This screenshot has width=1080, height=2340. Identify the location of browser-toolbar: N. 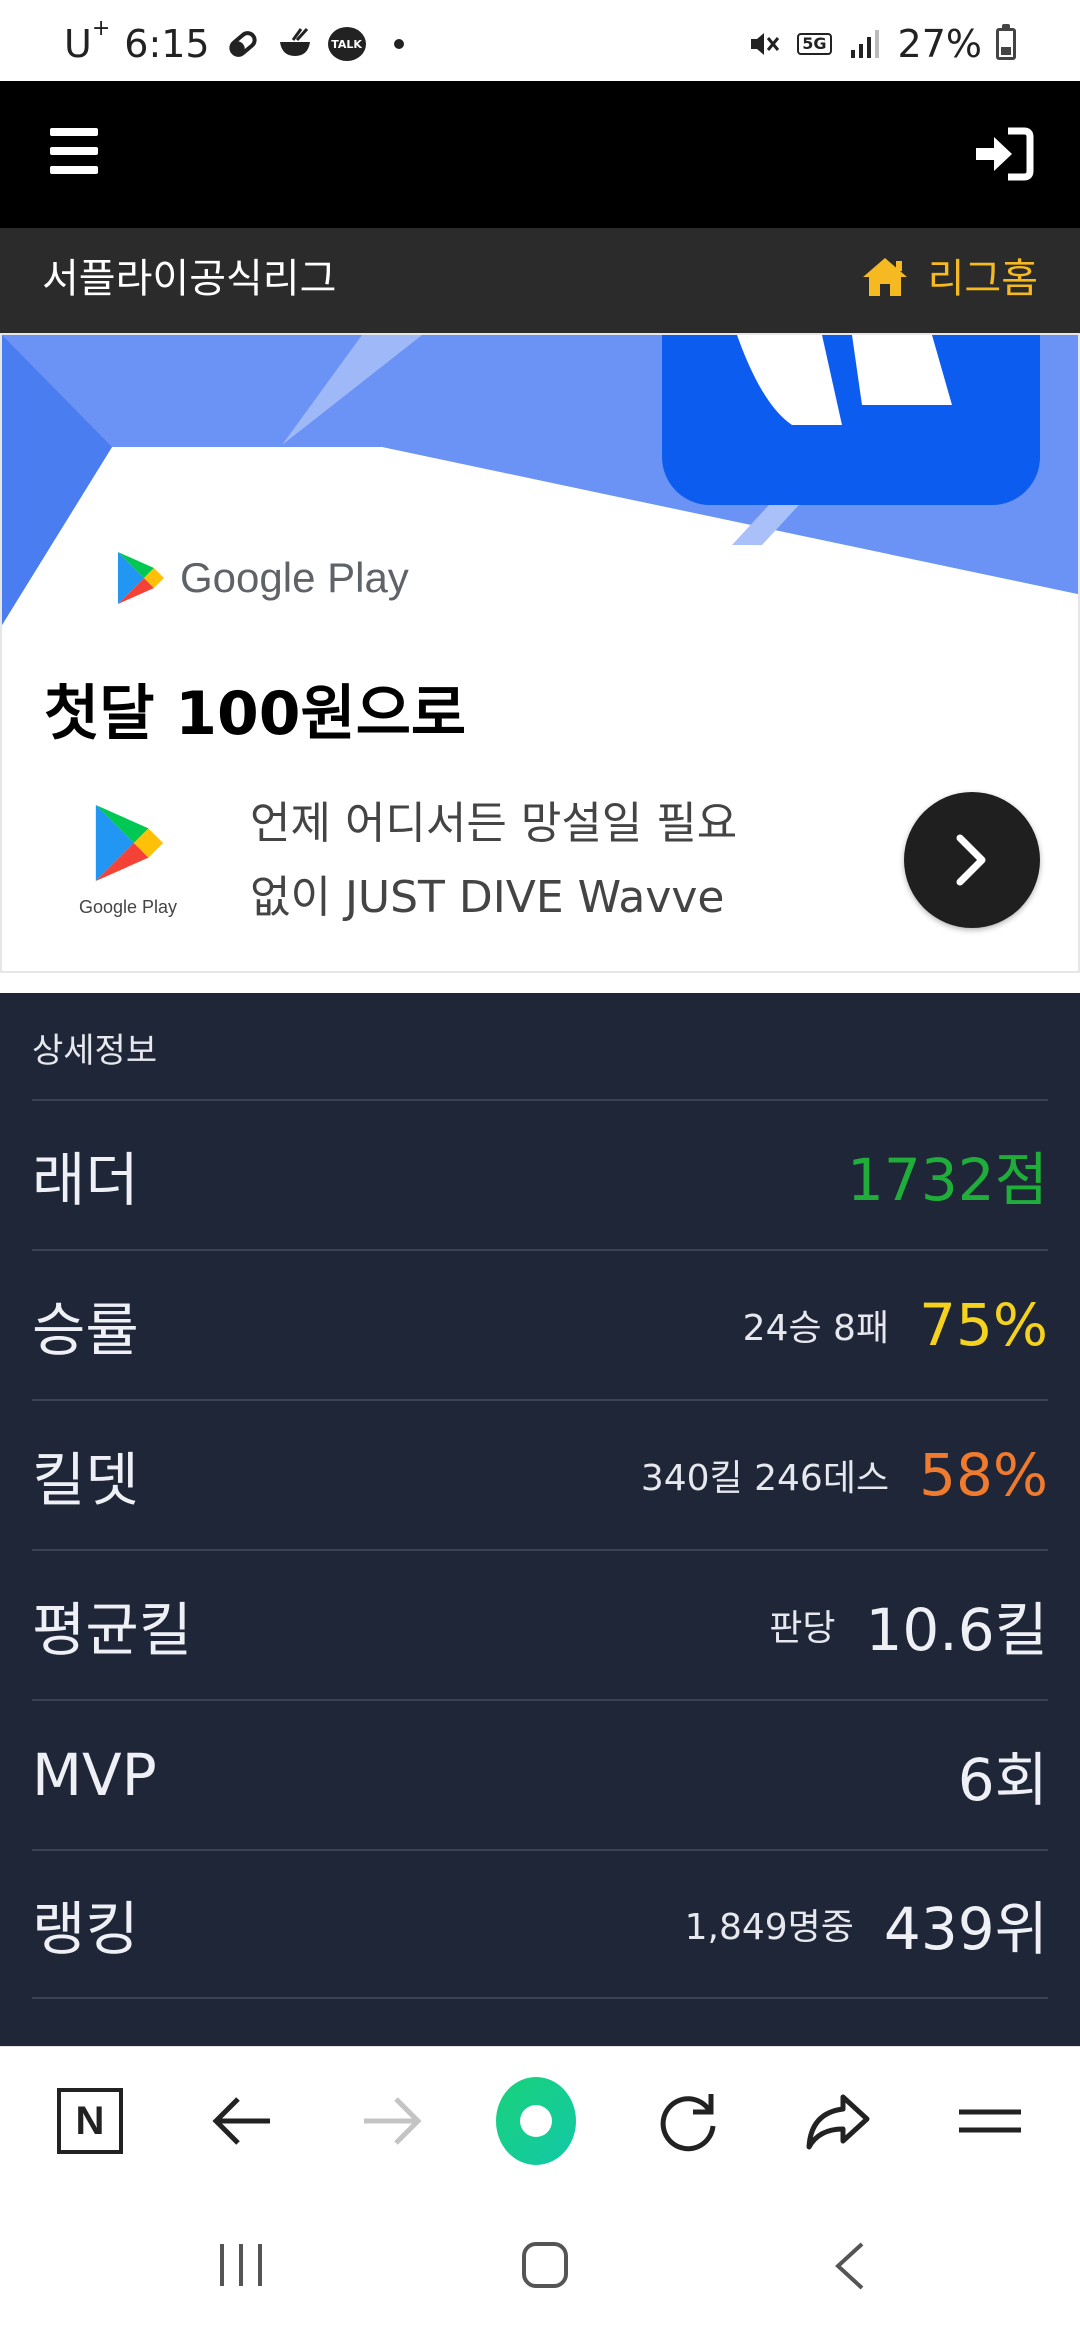
(540, 2120).